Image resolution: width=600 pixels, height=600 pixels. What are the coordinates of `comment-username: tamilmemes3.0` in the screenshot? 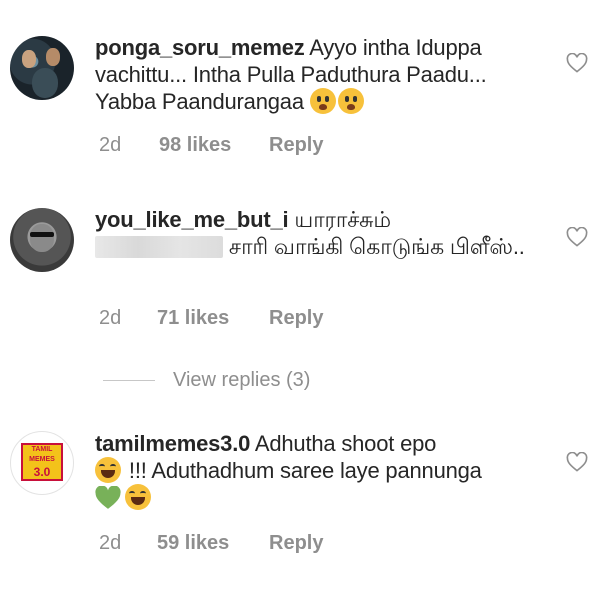 It's located at (172, 443).